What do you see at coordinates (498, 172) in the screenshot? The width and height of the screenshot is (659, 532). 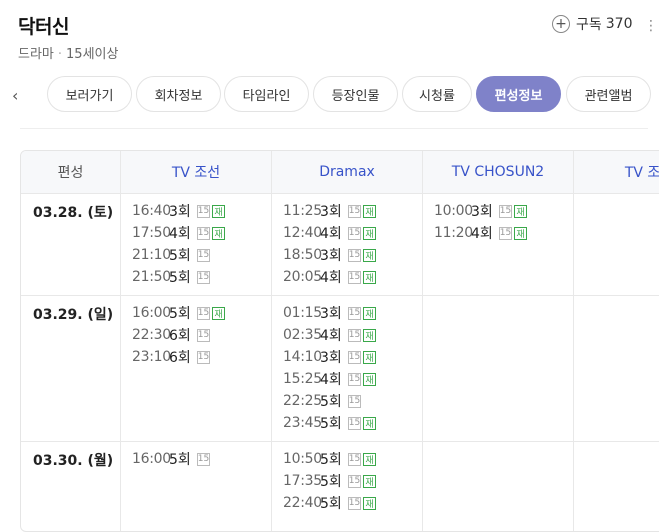 I see `channel-header: TV CHOSUN2` at bounding box center [498, 172].